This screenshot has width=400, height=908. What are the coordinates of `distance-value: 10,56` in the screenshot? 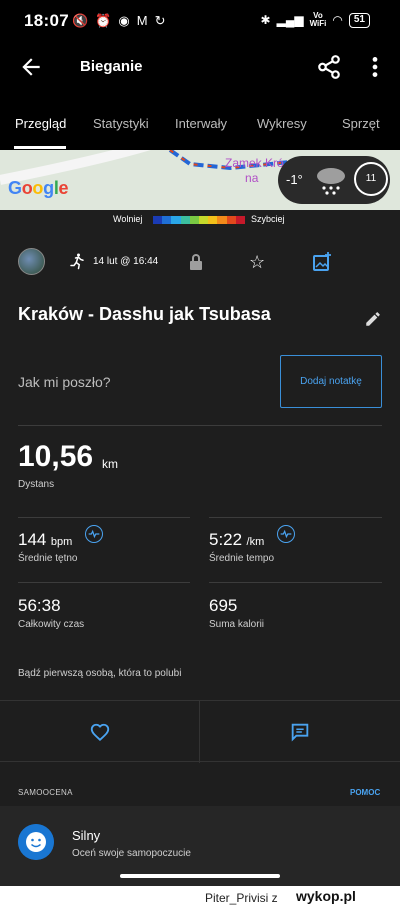 It's located at (56, 456).